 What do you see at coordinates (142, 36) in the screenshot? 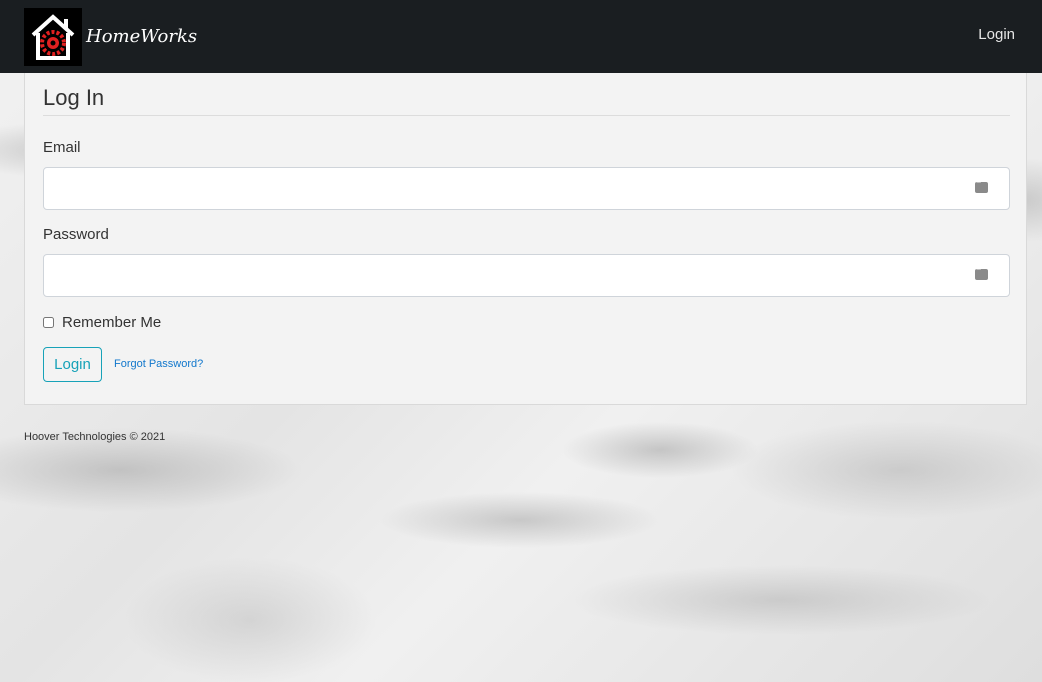
I see `brand-name: HomeWorks` at bounding box center [142, 36].